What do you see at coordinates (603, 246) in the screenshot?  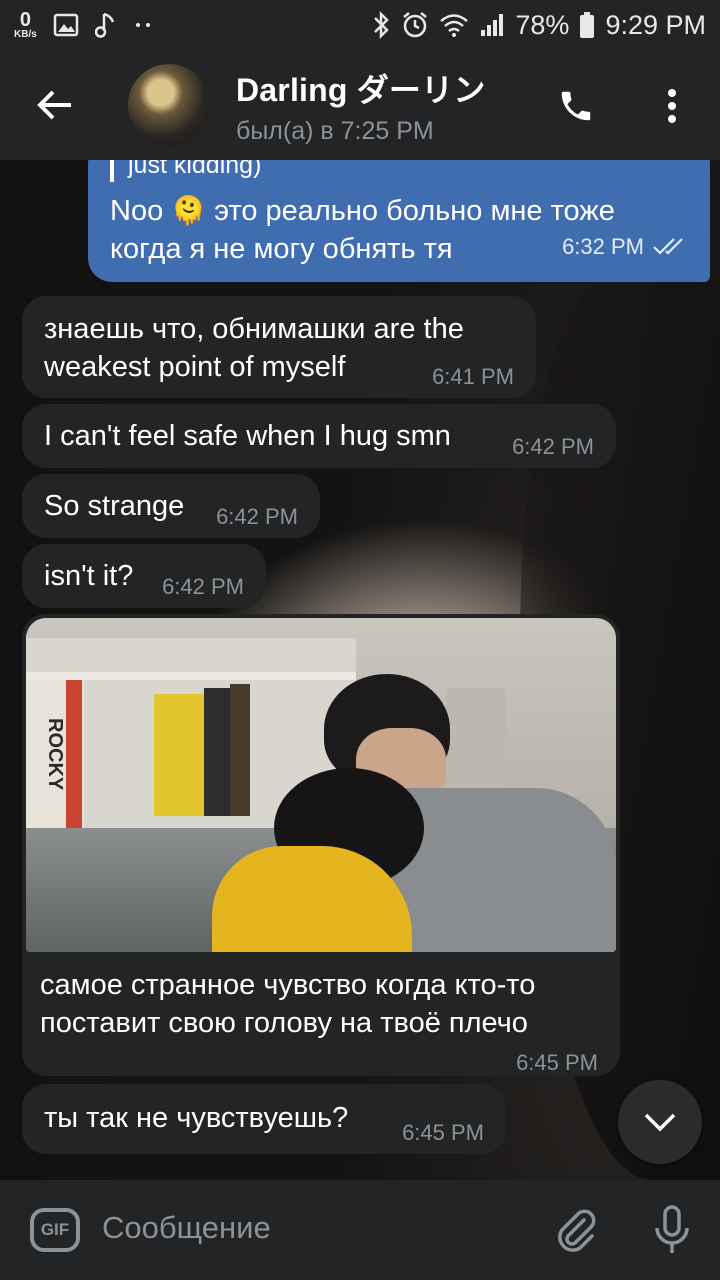 I see `message-time: 6:32 PM` at bounding box center [603, 246].